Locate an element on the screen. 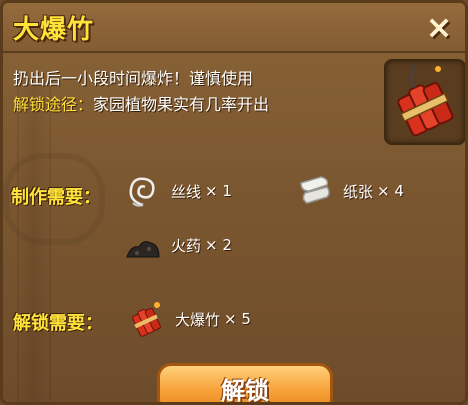 The width and height of the screenshot is (468, 405). material-qty: × 4 is located at coordinates (390, 191).